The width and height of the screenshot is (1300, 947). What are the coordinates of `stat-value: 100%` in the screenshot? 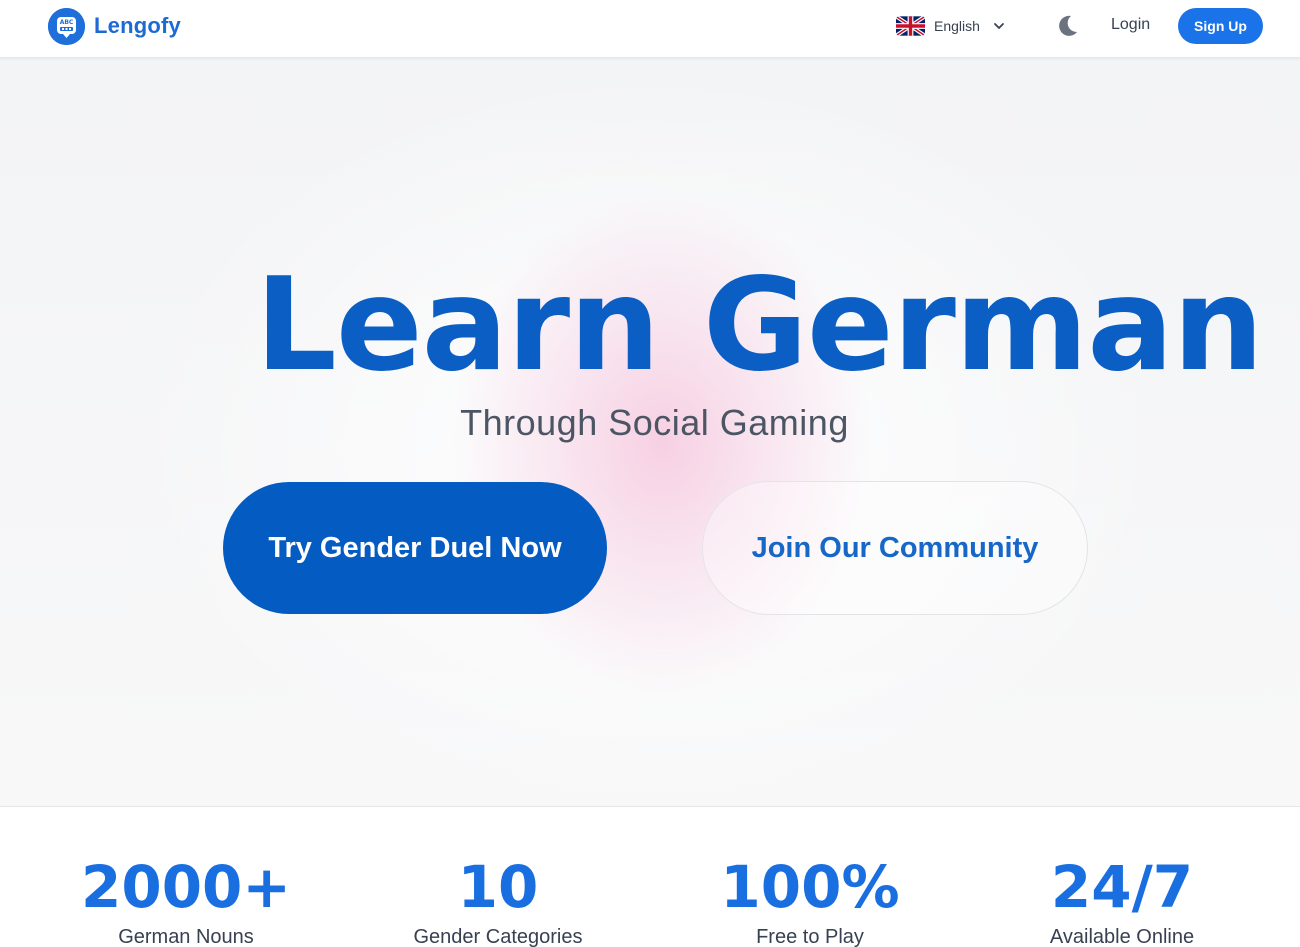 It's located at (810, 887).